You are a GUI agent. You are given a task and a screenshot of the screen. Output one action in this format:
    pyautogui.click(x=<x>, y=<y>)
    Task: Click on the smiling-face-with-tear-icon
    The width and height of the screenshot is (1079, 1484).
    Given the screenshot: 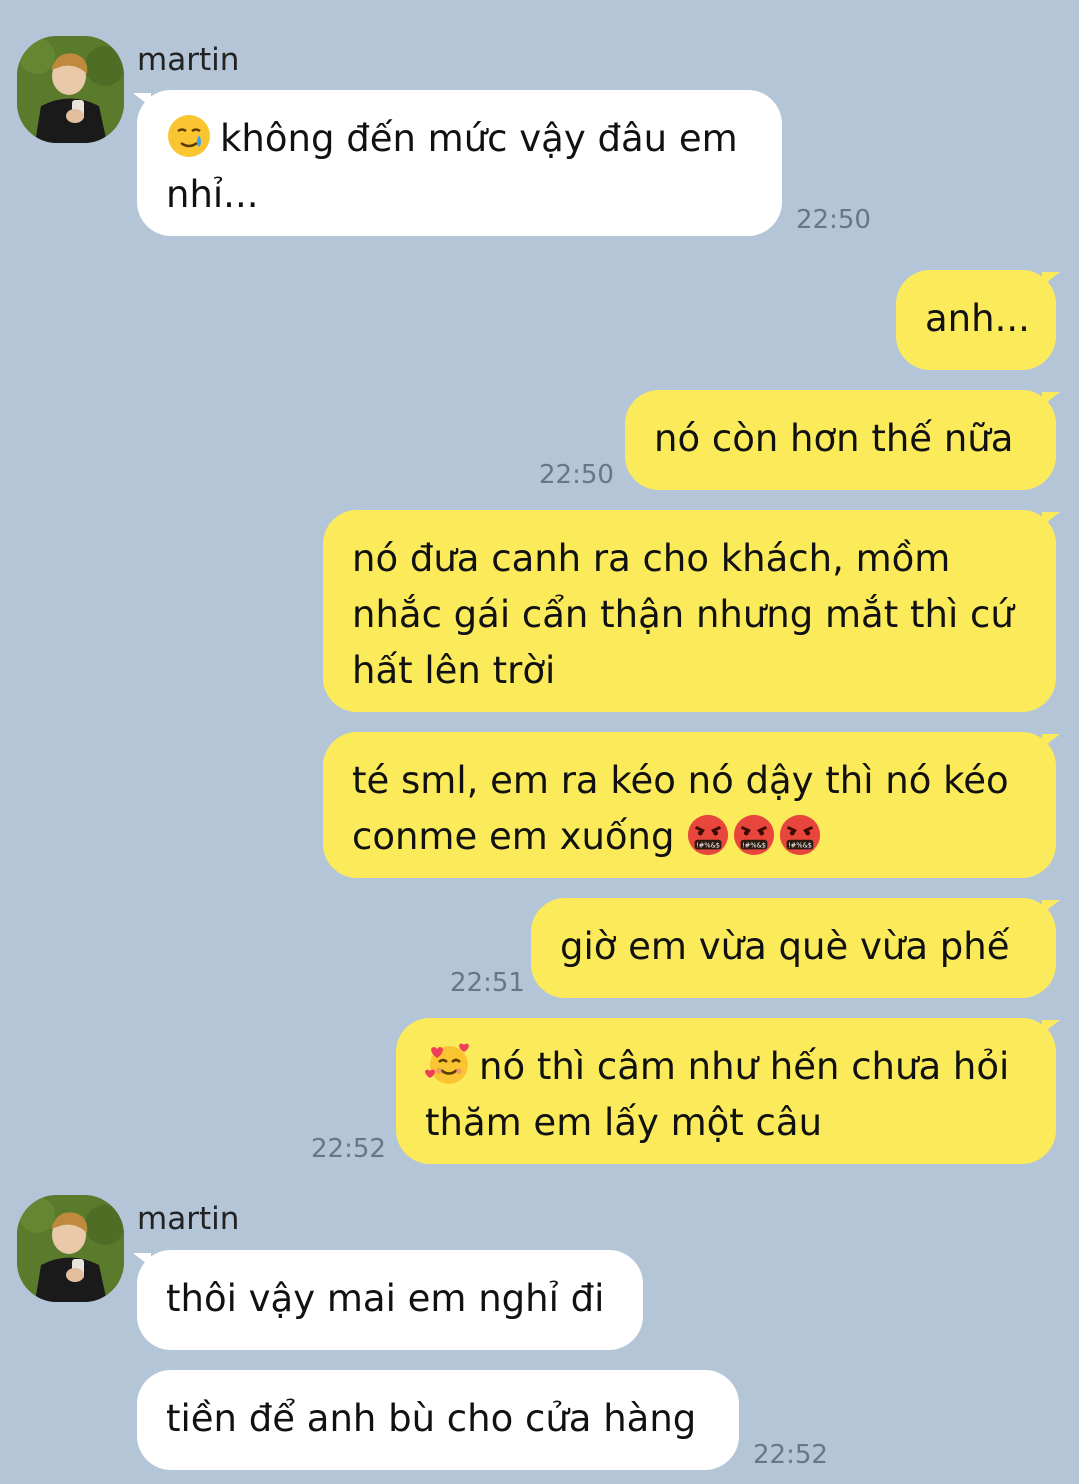 What is the action you would take?
    pyautogui.click(x=189, y=136)
    